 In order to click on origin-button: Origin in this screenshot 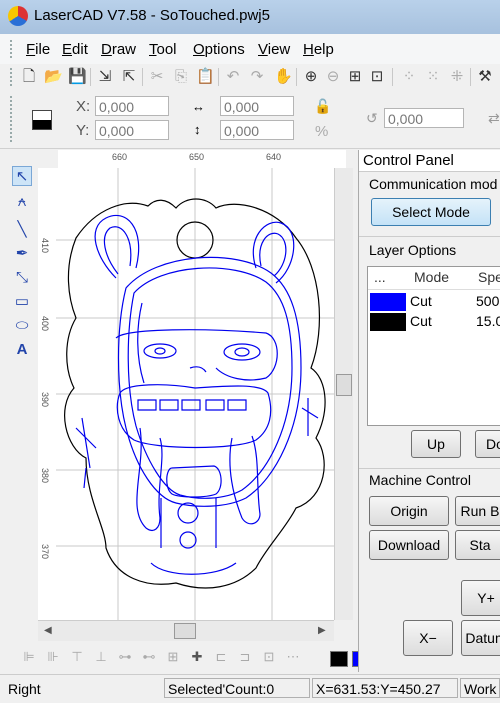, I will do `click(409, 511)`.